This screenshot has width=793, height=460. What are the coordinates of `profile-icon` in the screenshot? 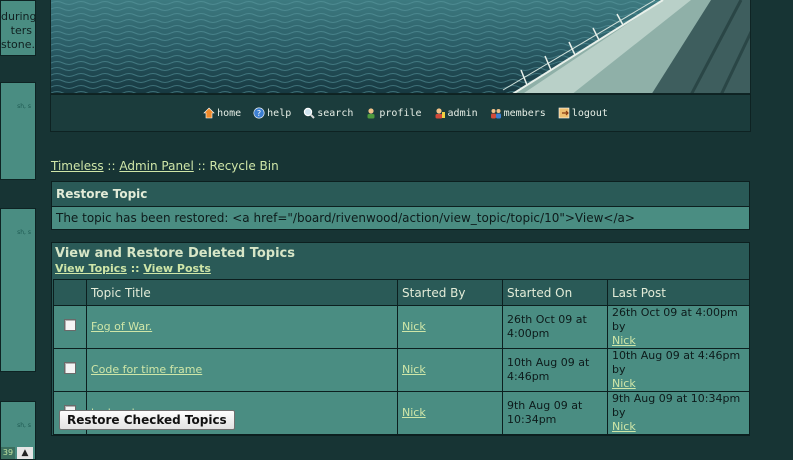 It's located at (371, 113).